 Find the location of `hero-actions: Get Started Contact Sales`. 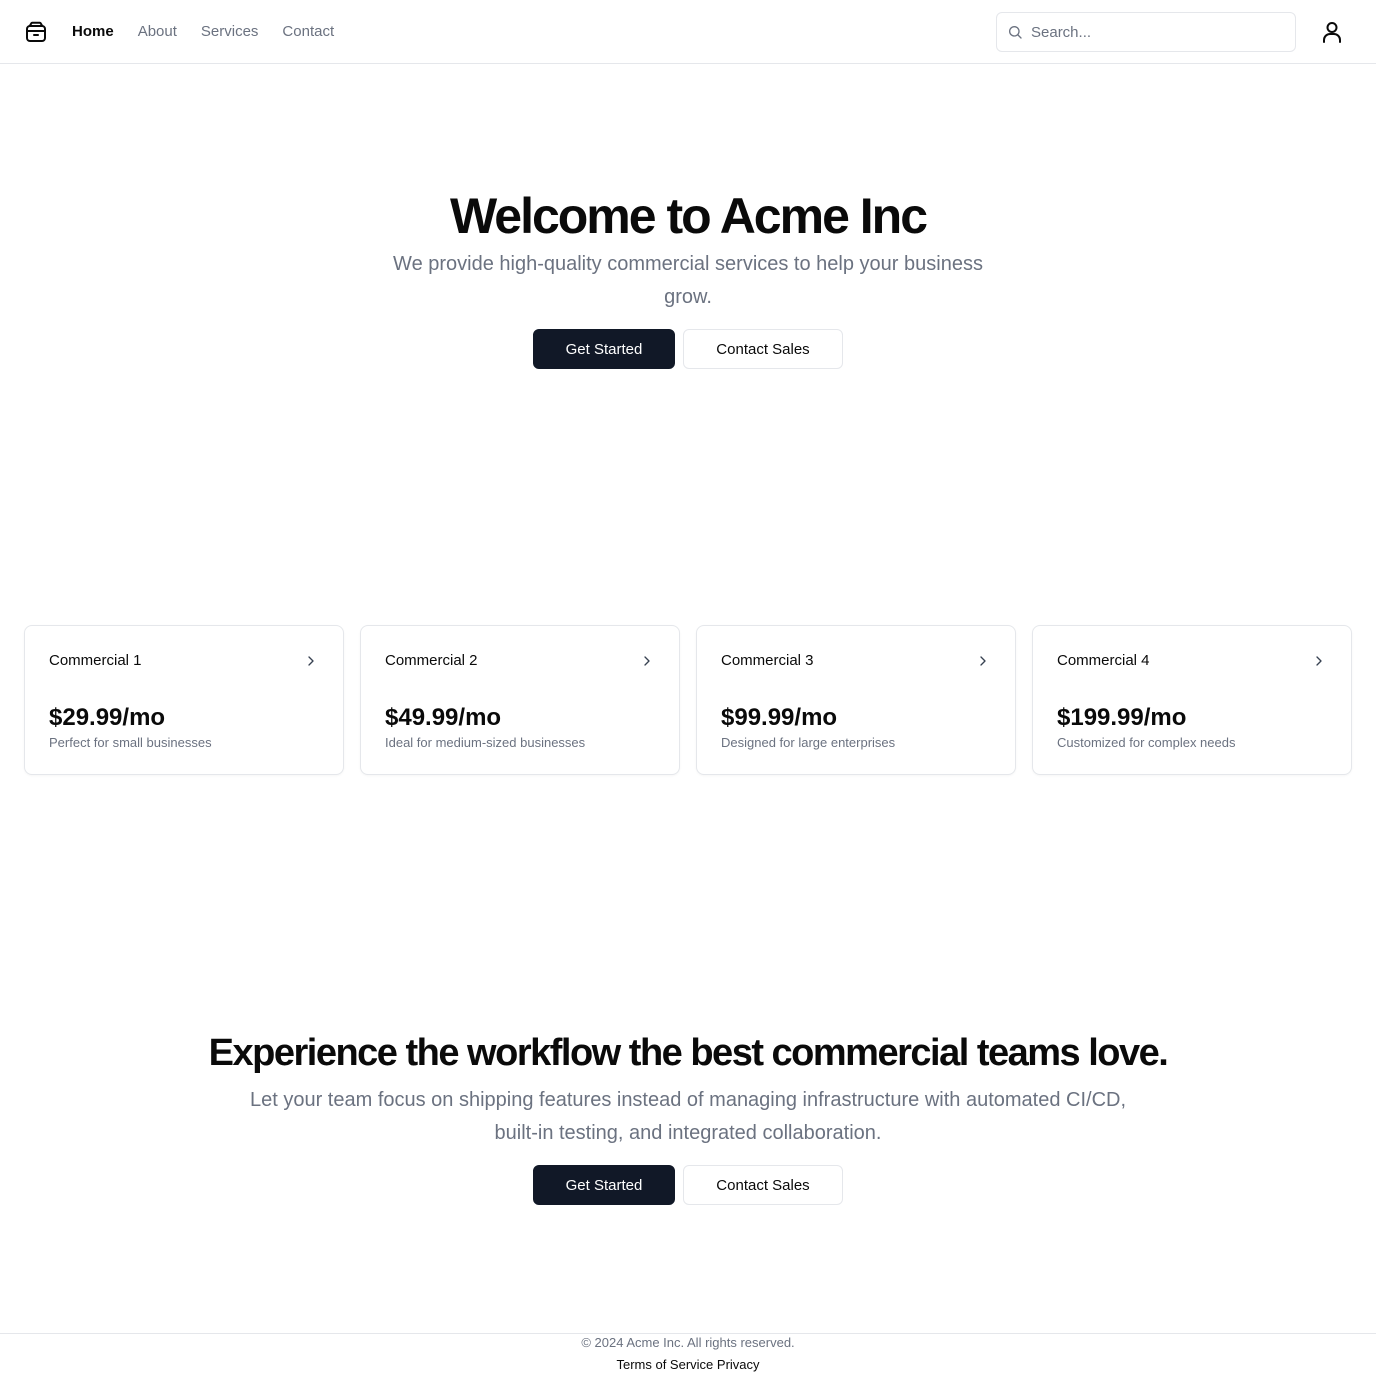

hero-actions: Get Started Contact Sales is located at coordinates (688, 349).